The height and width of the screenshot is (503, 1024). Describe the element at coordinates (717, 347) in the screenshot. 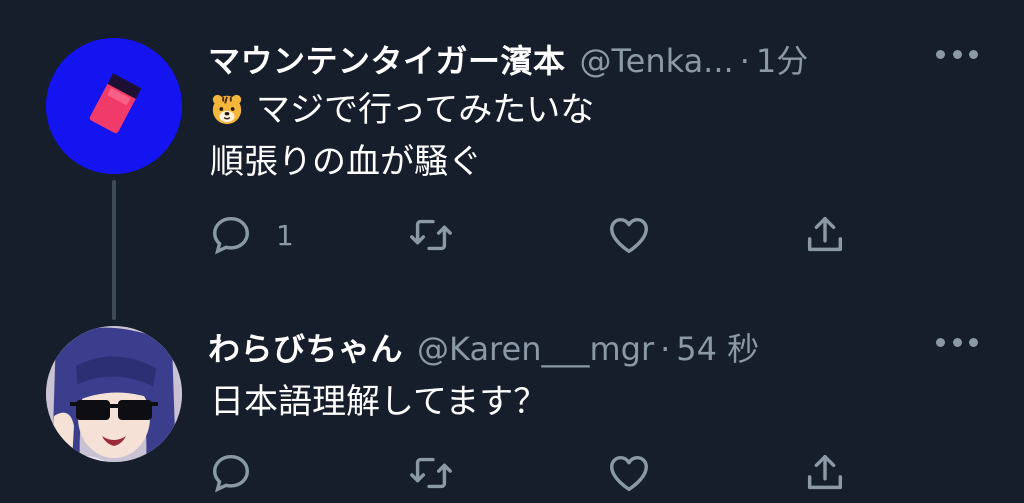

I see `timestamp: 54 秒` at that location.